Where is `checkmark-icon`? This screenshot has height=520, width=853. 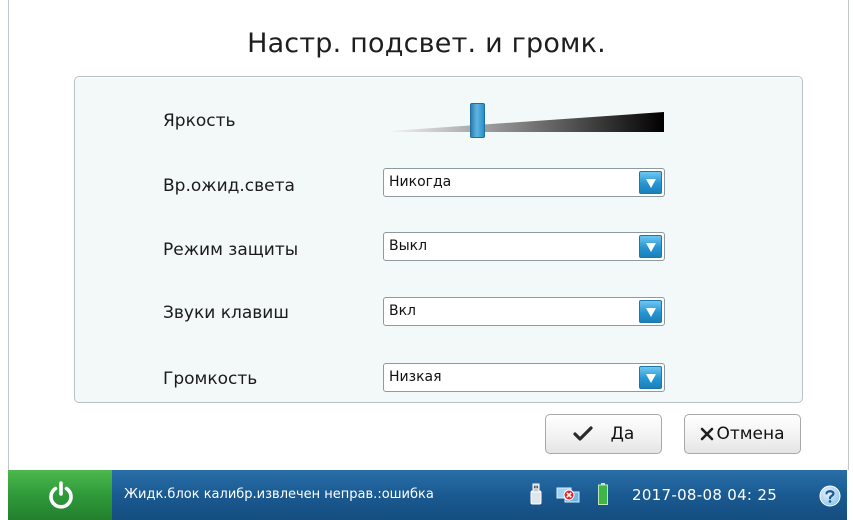 checkmark-icon is located at coordinates (583, 433).